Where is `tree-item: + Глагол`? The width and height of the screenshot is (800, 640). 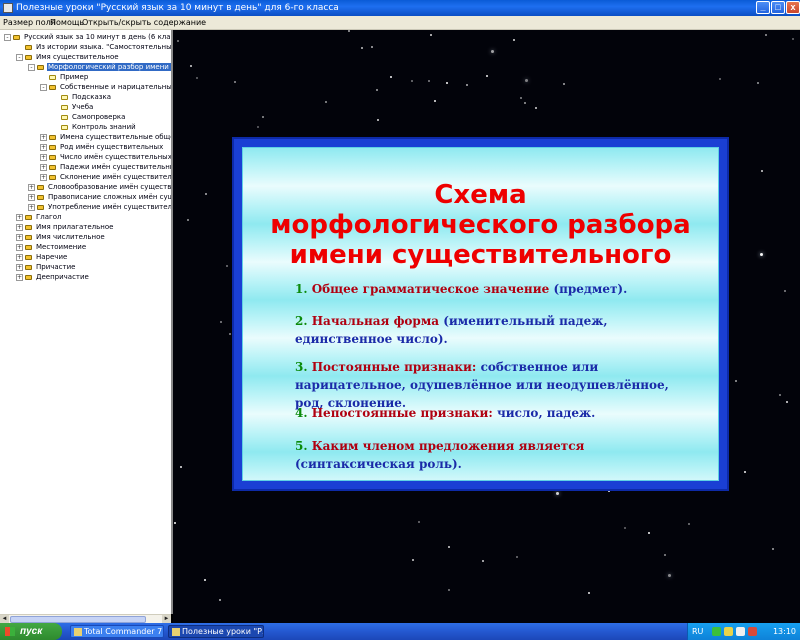
tree-item: + Глагол is located at coordinates (39, 217).